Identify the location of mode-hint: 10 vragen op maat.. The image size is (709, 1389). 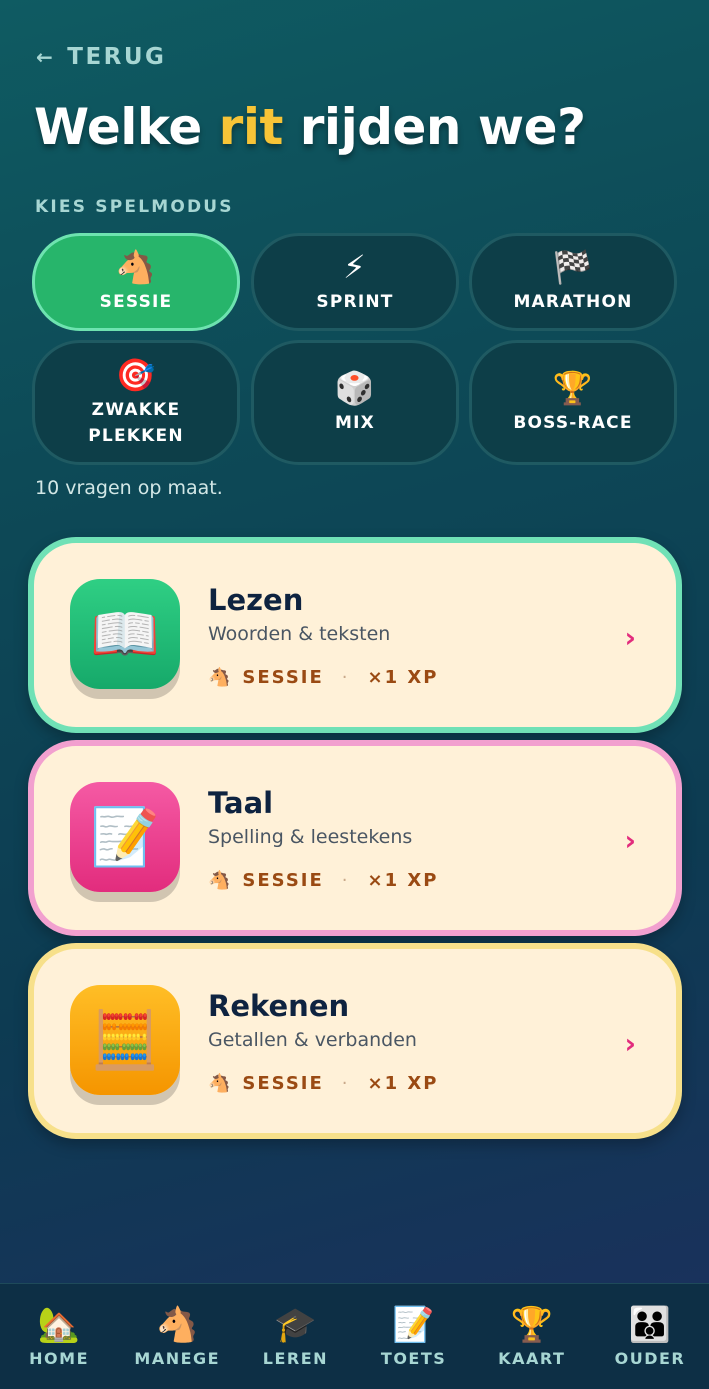
(129, 488).